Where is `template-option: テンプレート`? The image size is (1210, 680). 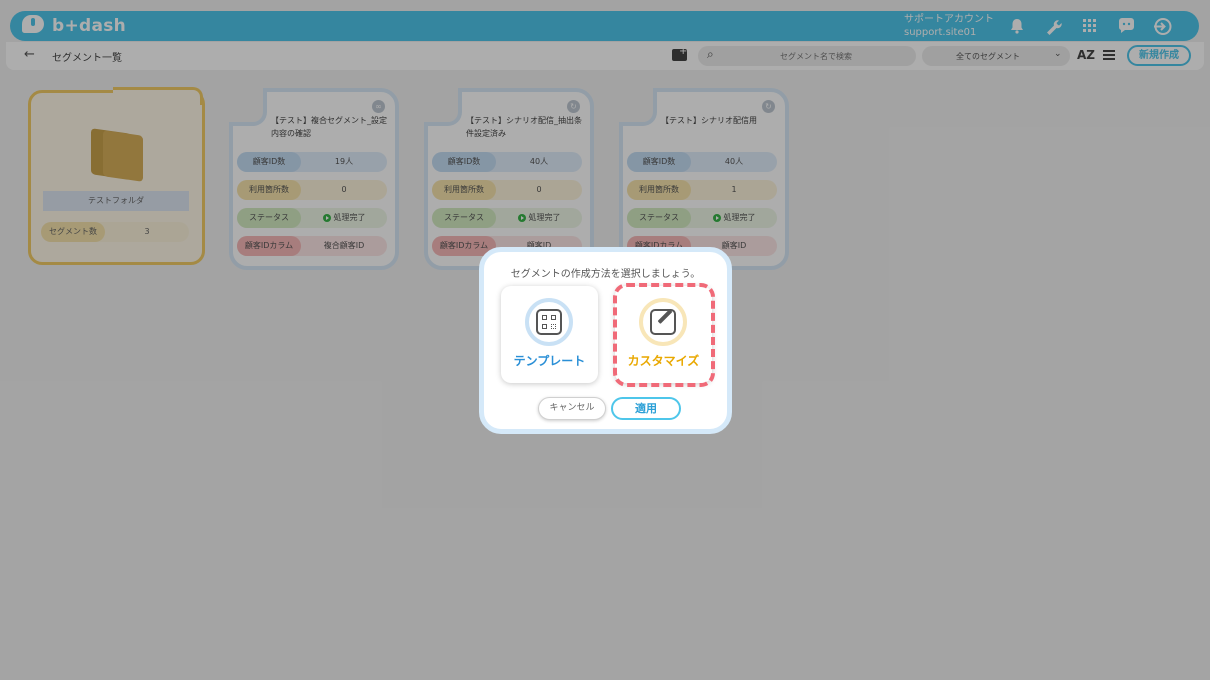 template-option: テンプレート is located at coordinates (549, 334).